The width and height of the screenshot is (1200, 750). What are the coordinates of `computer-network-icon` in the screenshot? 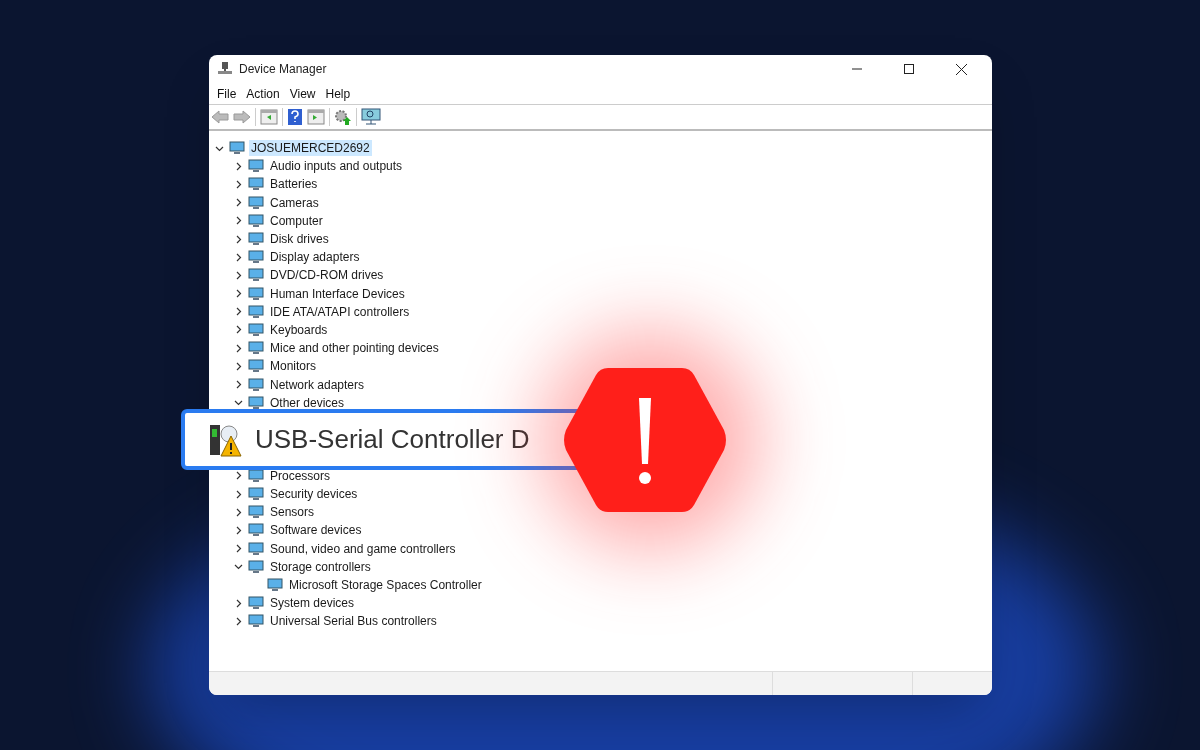 It's located at (225, 69).